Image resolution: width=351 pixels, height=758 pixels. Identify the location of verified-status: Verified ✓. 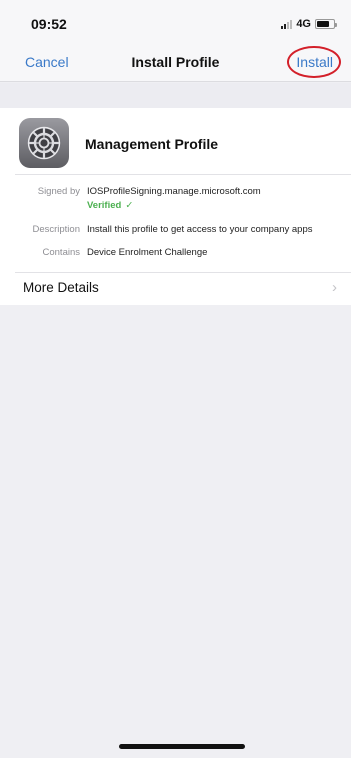
(110, 205).